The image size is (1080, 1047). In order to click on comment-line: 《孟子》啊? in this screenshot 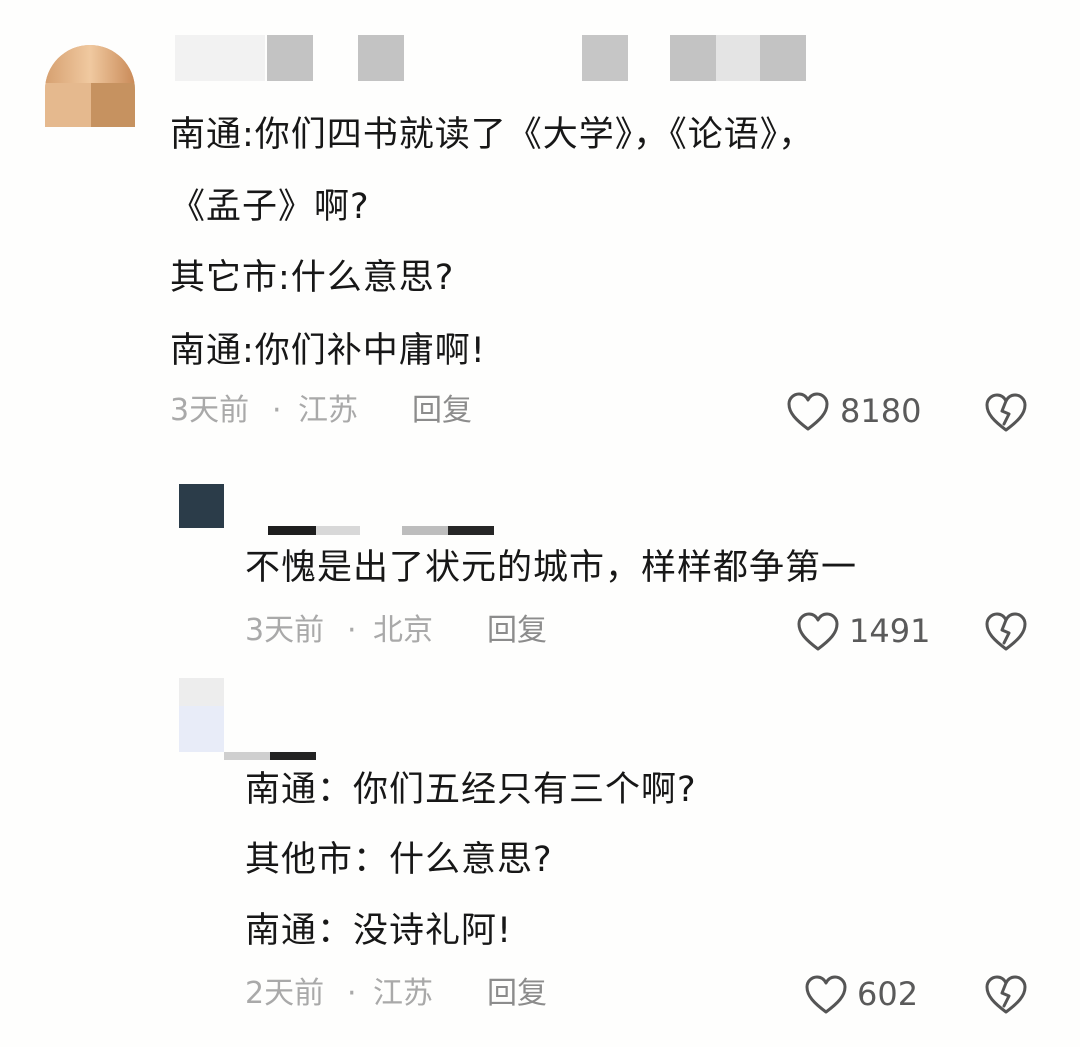, I will do `click(270, 207)`.